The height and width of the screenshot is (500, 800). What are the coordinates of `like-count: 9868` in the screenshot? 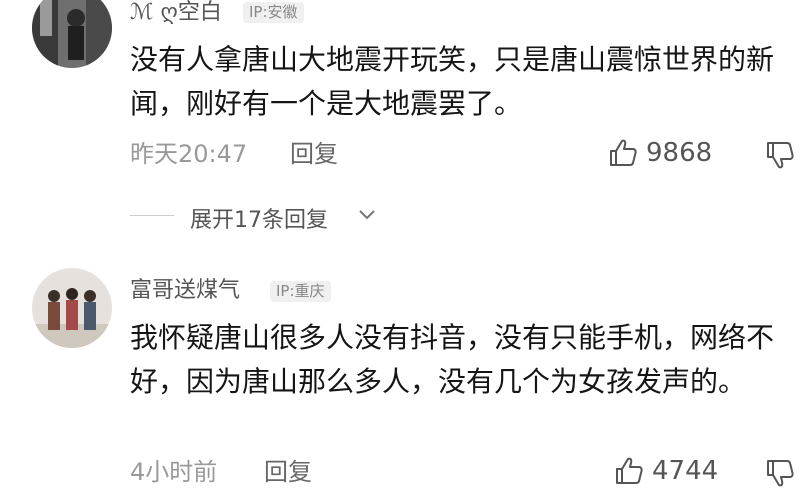 It's located at (679, 153).